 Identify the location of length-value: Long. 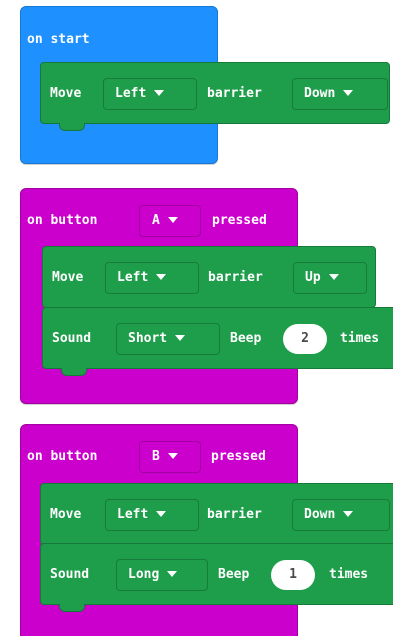
(144, 574).